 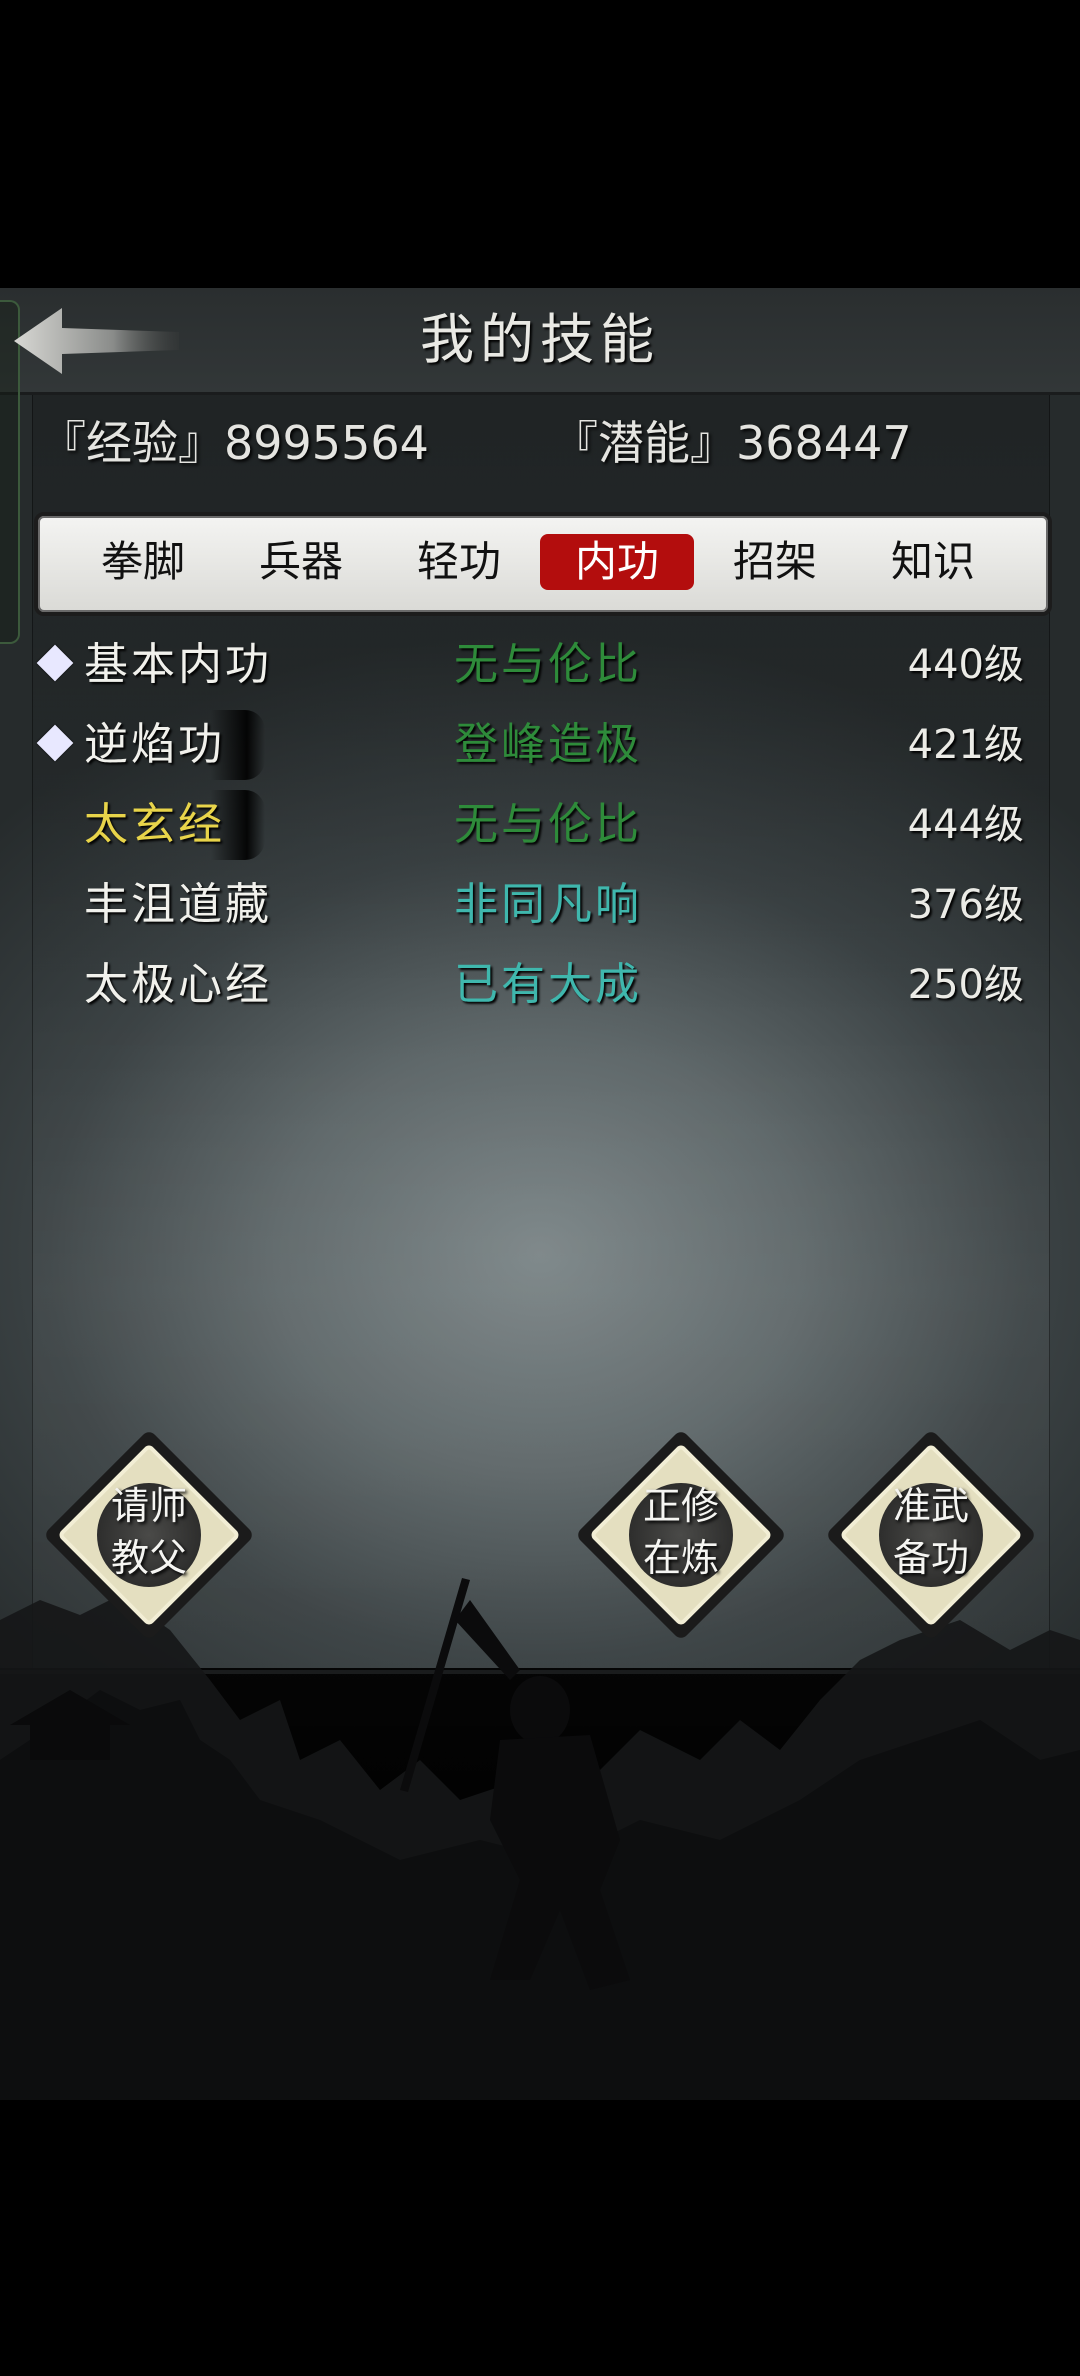 I want to click on skill-name: 丰沮道藏, so click(x=178, y=904).